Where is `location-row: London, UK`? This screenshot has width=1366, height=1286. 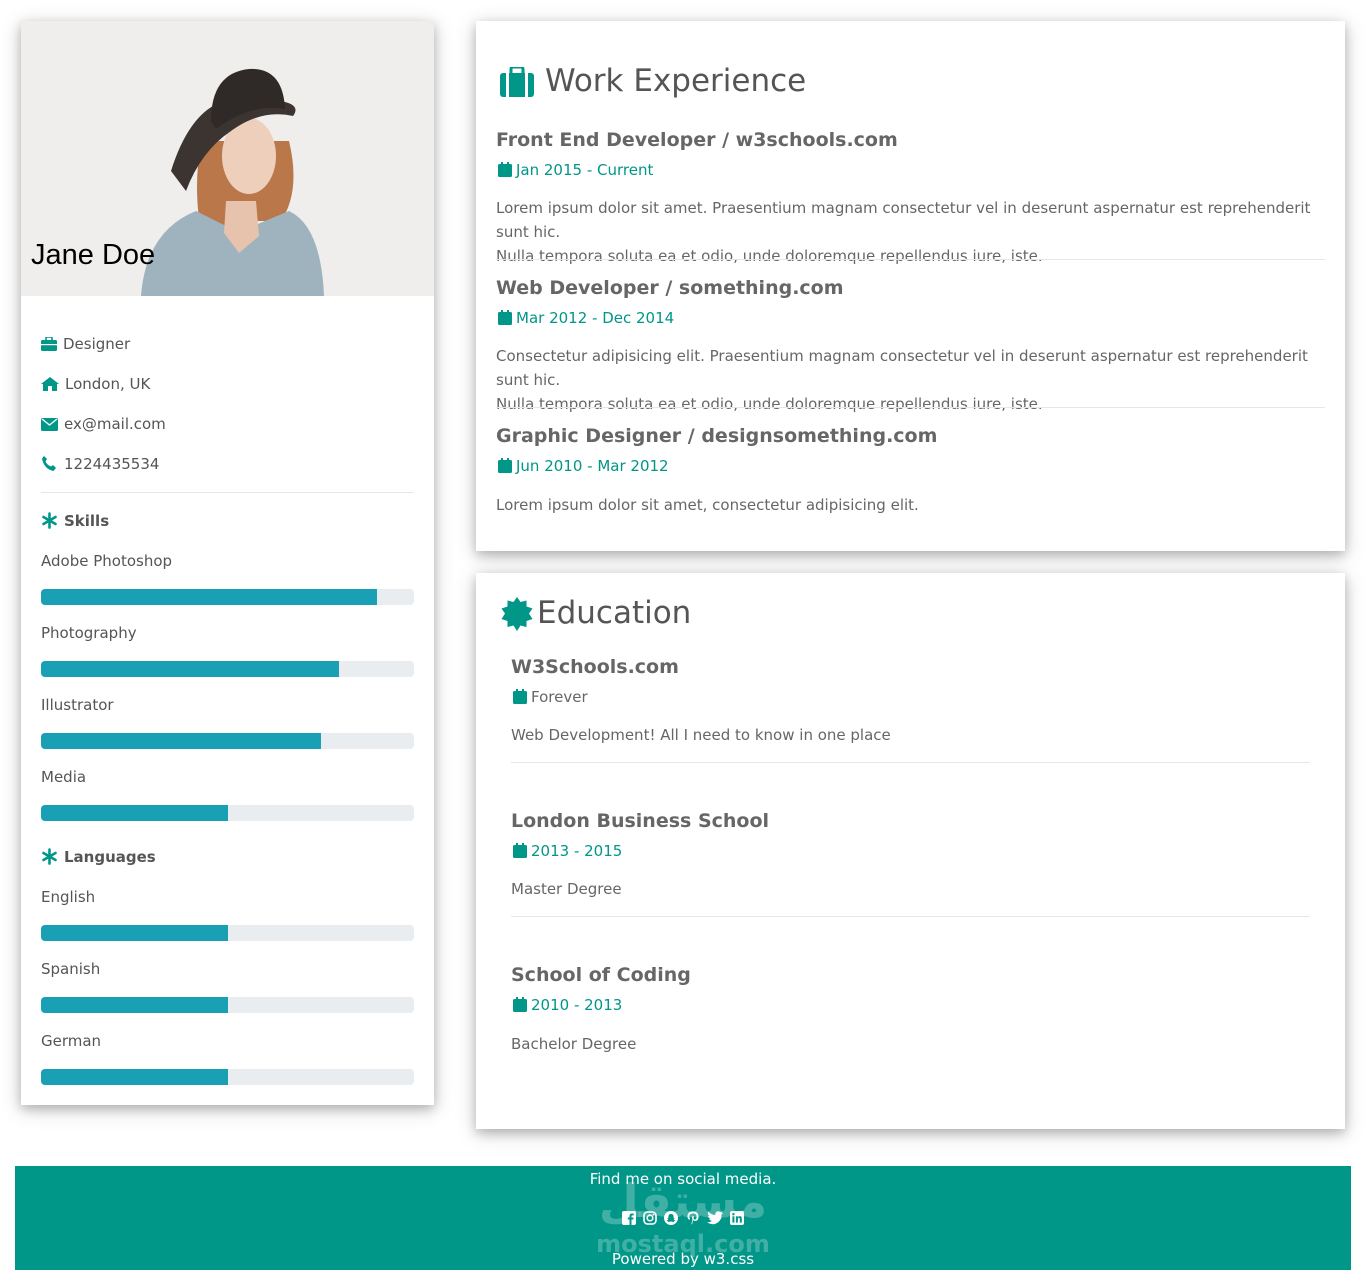 location-row: London, UK is located at coordinates (95, 384).